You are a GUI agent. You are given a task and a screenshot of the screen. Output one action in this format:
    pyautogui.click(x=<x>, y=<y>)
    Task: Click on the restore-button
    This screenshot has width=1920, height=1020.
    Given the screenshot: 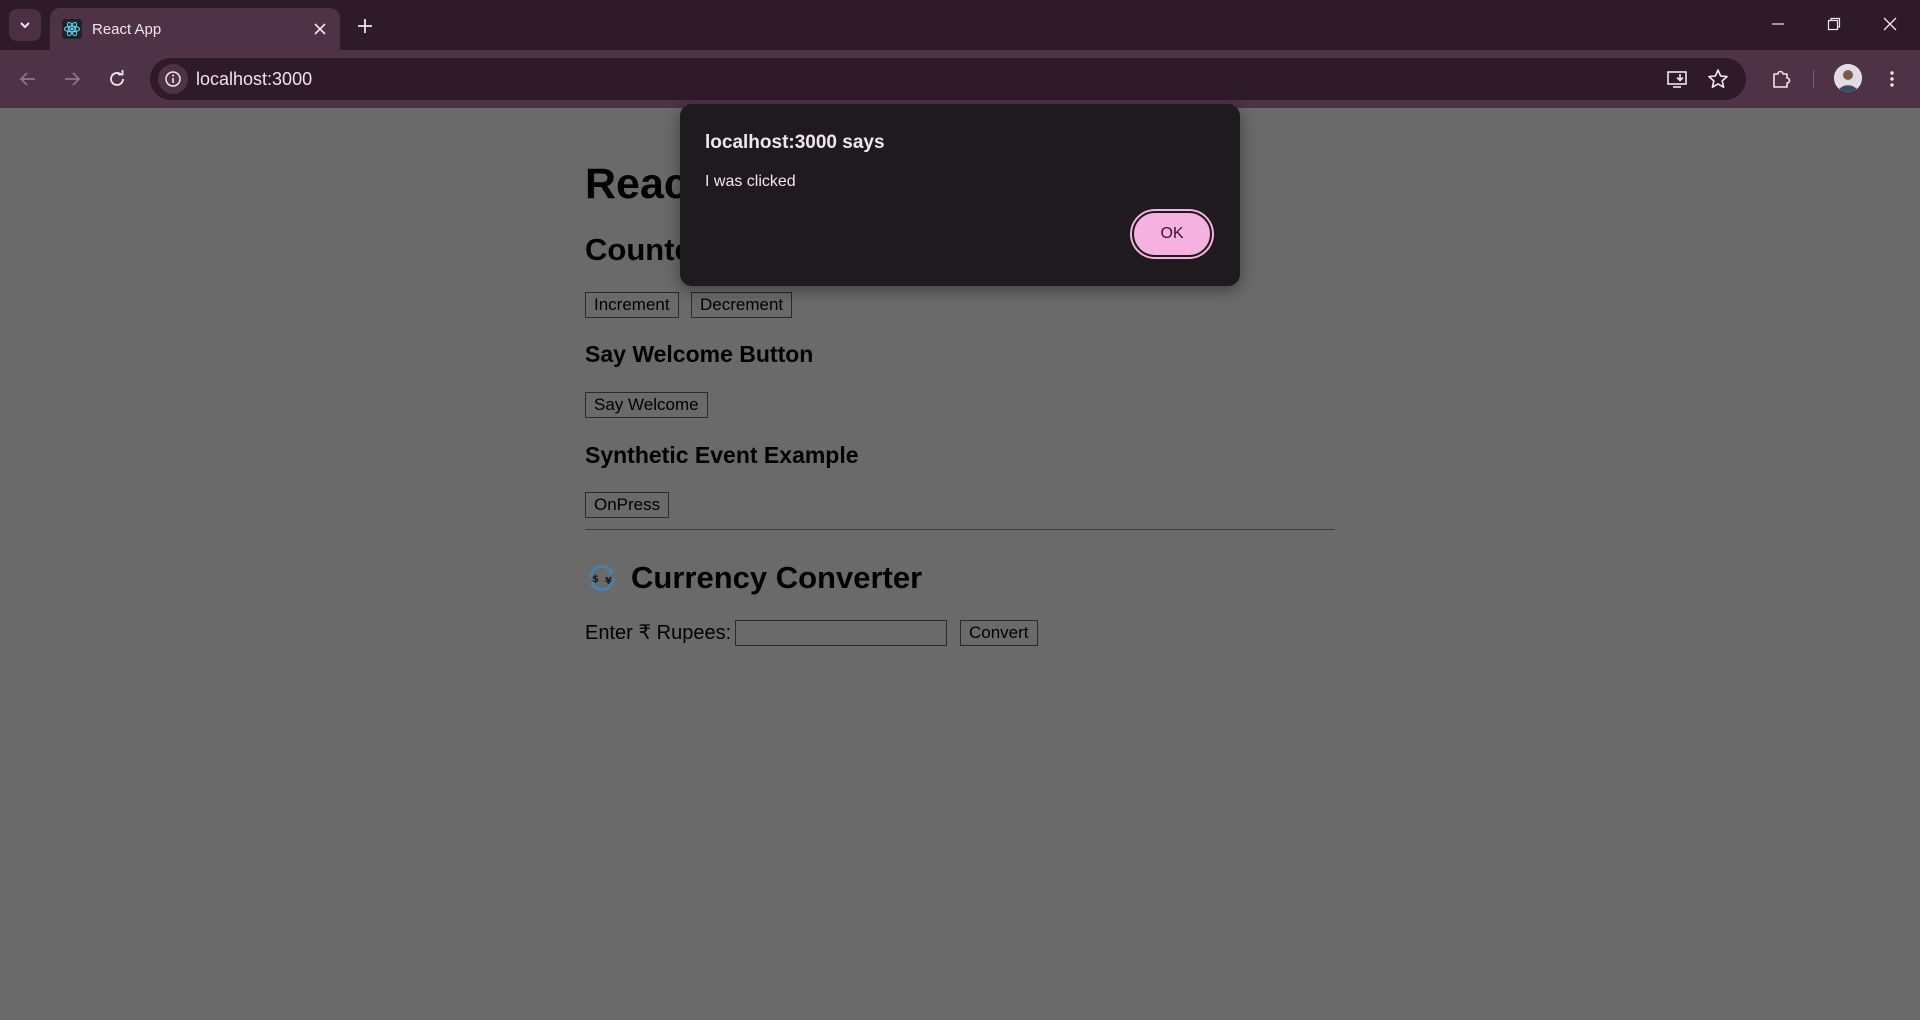 What is the action you would take?
    pyautogui.click(x=1834, y=24)
    